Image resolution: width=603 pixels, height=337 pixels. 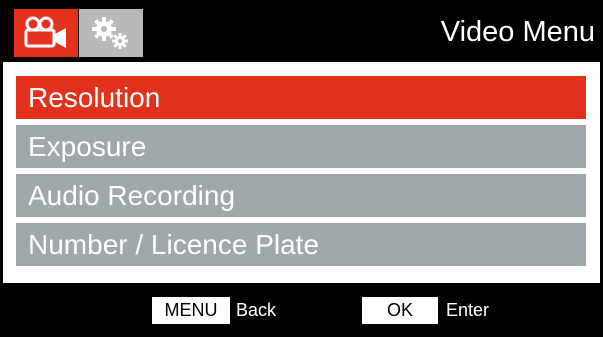 I want to click on menu-item-audio-recording: Audio Recording, so click(x=301, y=195).